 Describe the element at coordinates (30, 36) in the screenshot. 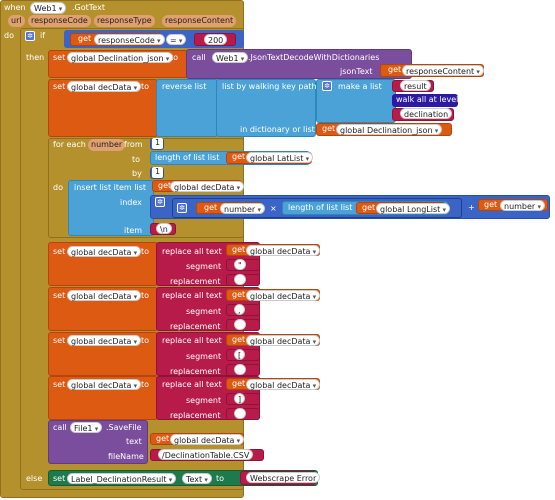

I see `if-mutator-icon: ✲` at that location.